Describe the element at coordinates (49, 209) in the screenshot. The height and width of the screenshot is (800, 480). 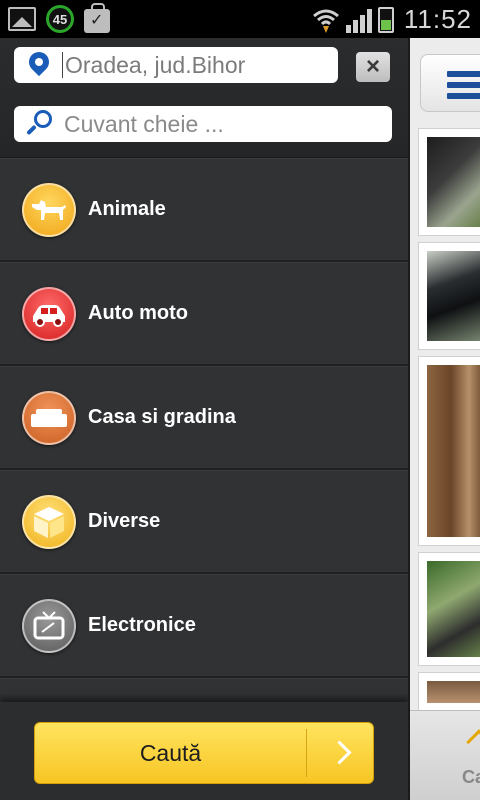
I see `dog-icon` at that location.